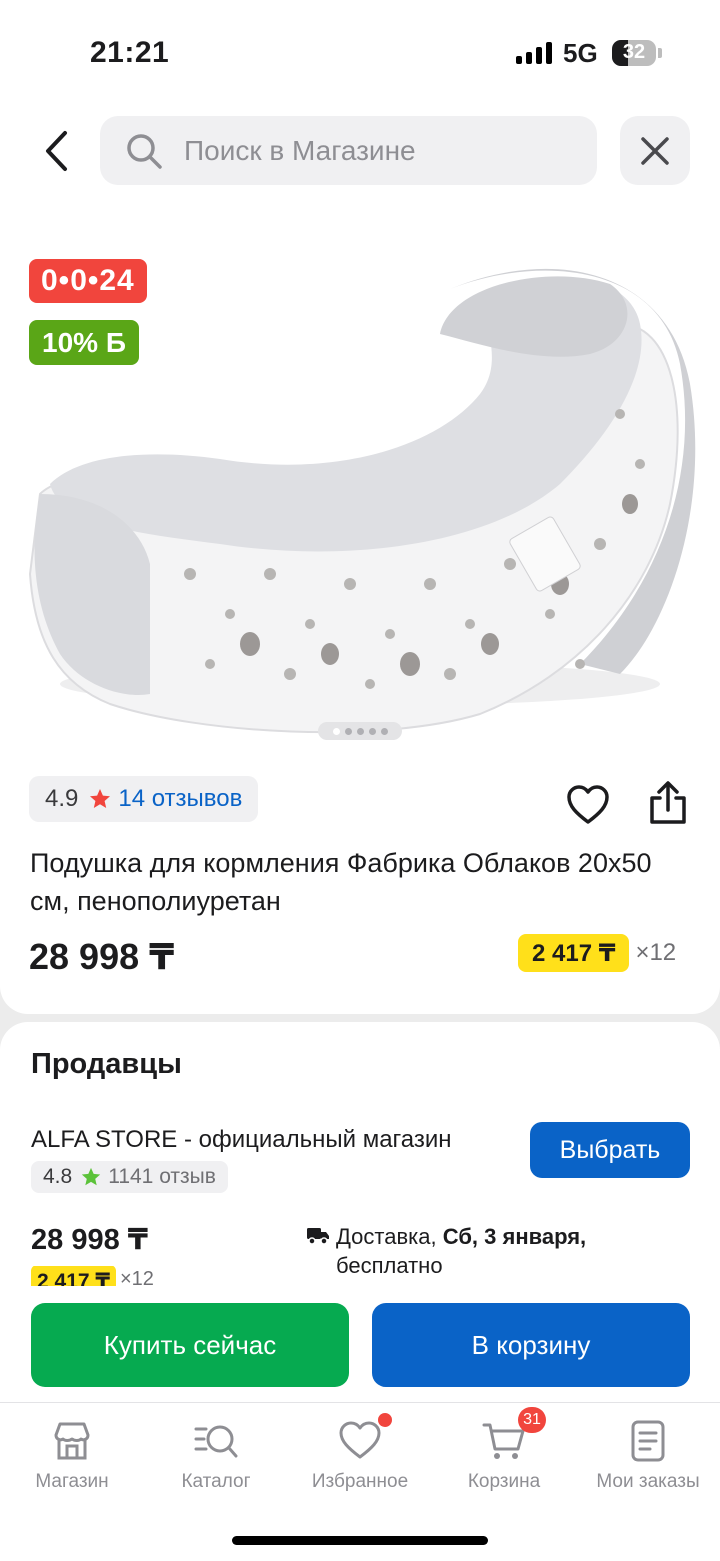 Image resolution: width=720 pixels, height=1561 pixels. I want to click on network-type: 5G, so click(580, 53).